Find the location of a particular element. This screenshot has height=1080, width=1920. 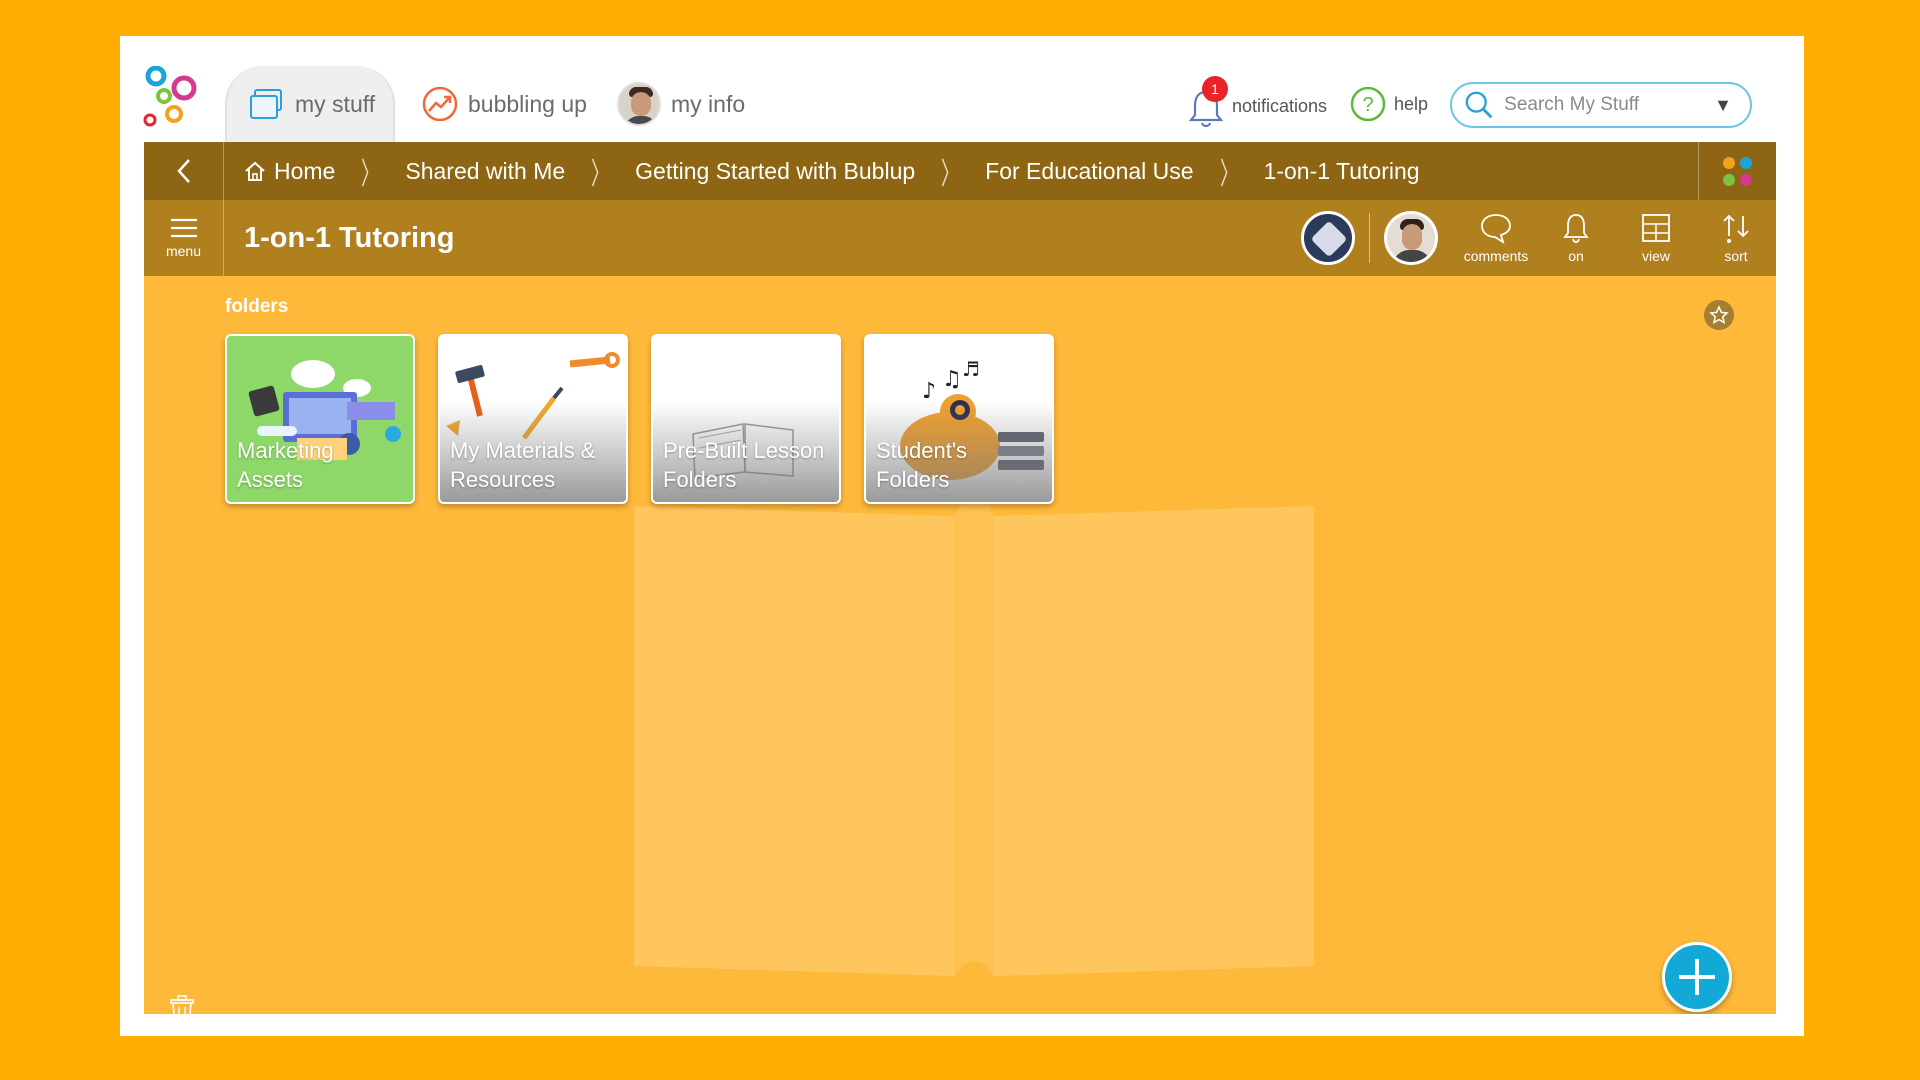

comment-icon is located at coordinates (1496, 229).